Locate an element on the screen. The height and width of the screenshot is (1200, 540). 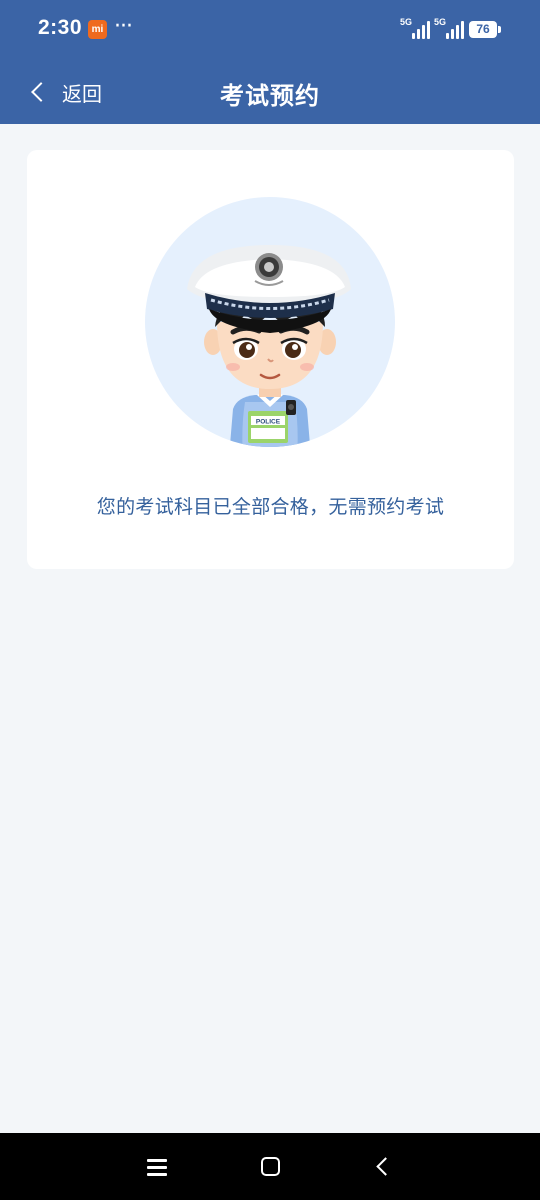
system-nav-bar is located at coordinates (270, 1166).